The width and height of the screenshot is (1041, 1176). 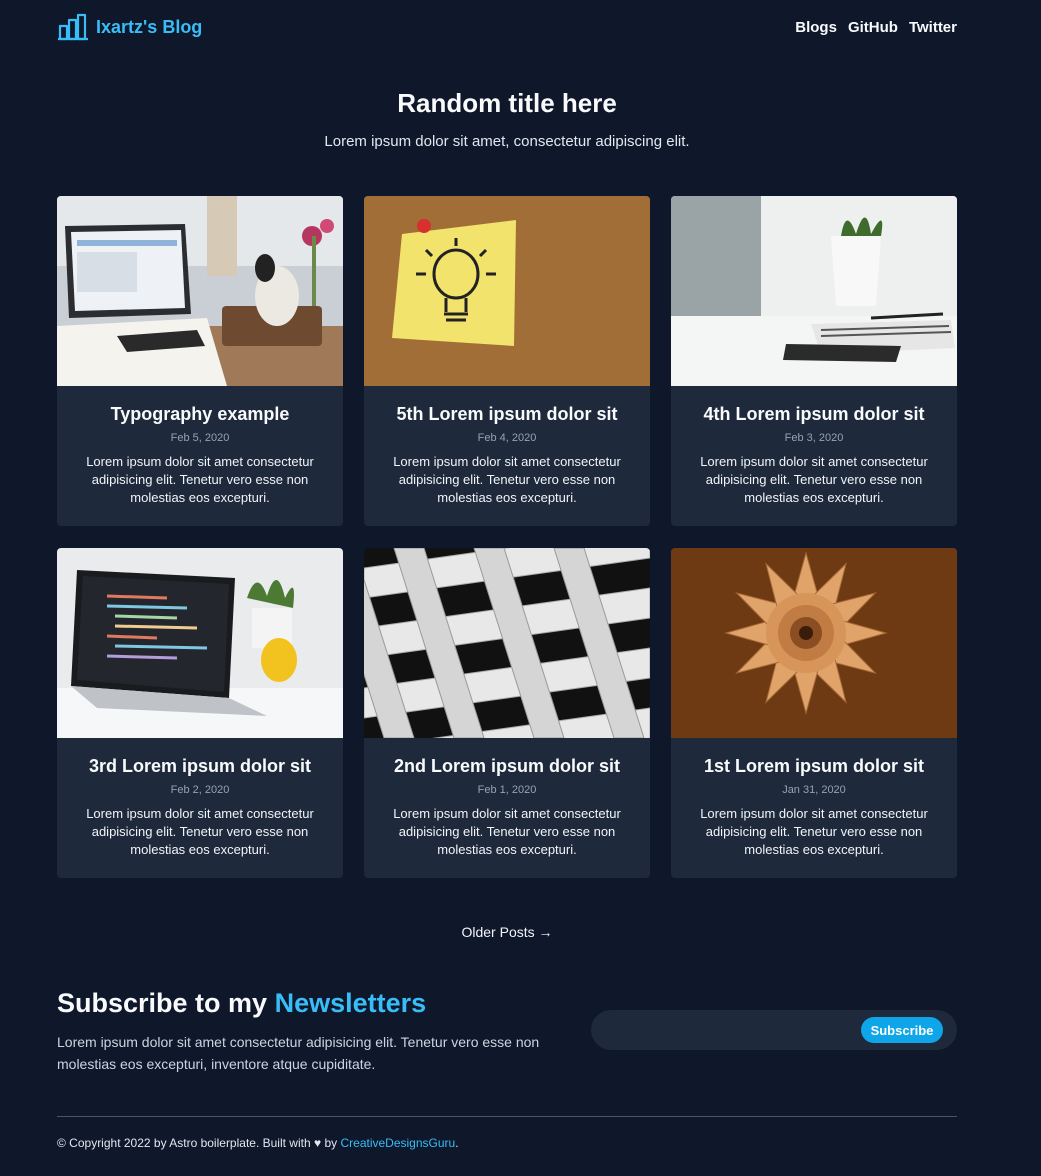 I want to click on brand-link: Ixartz's Blog, so click(x=129, y=27).